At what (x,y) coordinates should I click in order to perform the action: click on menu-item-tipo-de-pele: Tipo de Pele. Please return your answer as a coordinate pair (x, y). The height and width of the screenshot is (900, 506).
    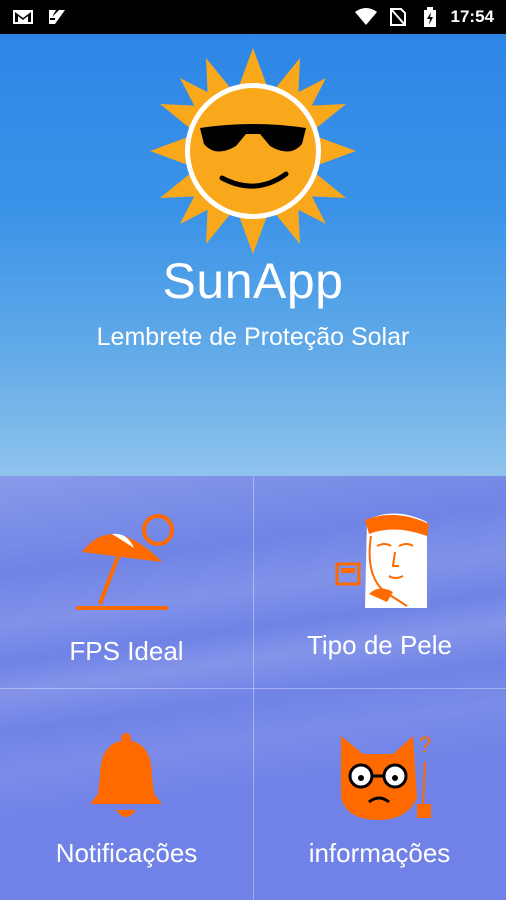
    Looking at the image, I should click on (379, 582).